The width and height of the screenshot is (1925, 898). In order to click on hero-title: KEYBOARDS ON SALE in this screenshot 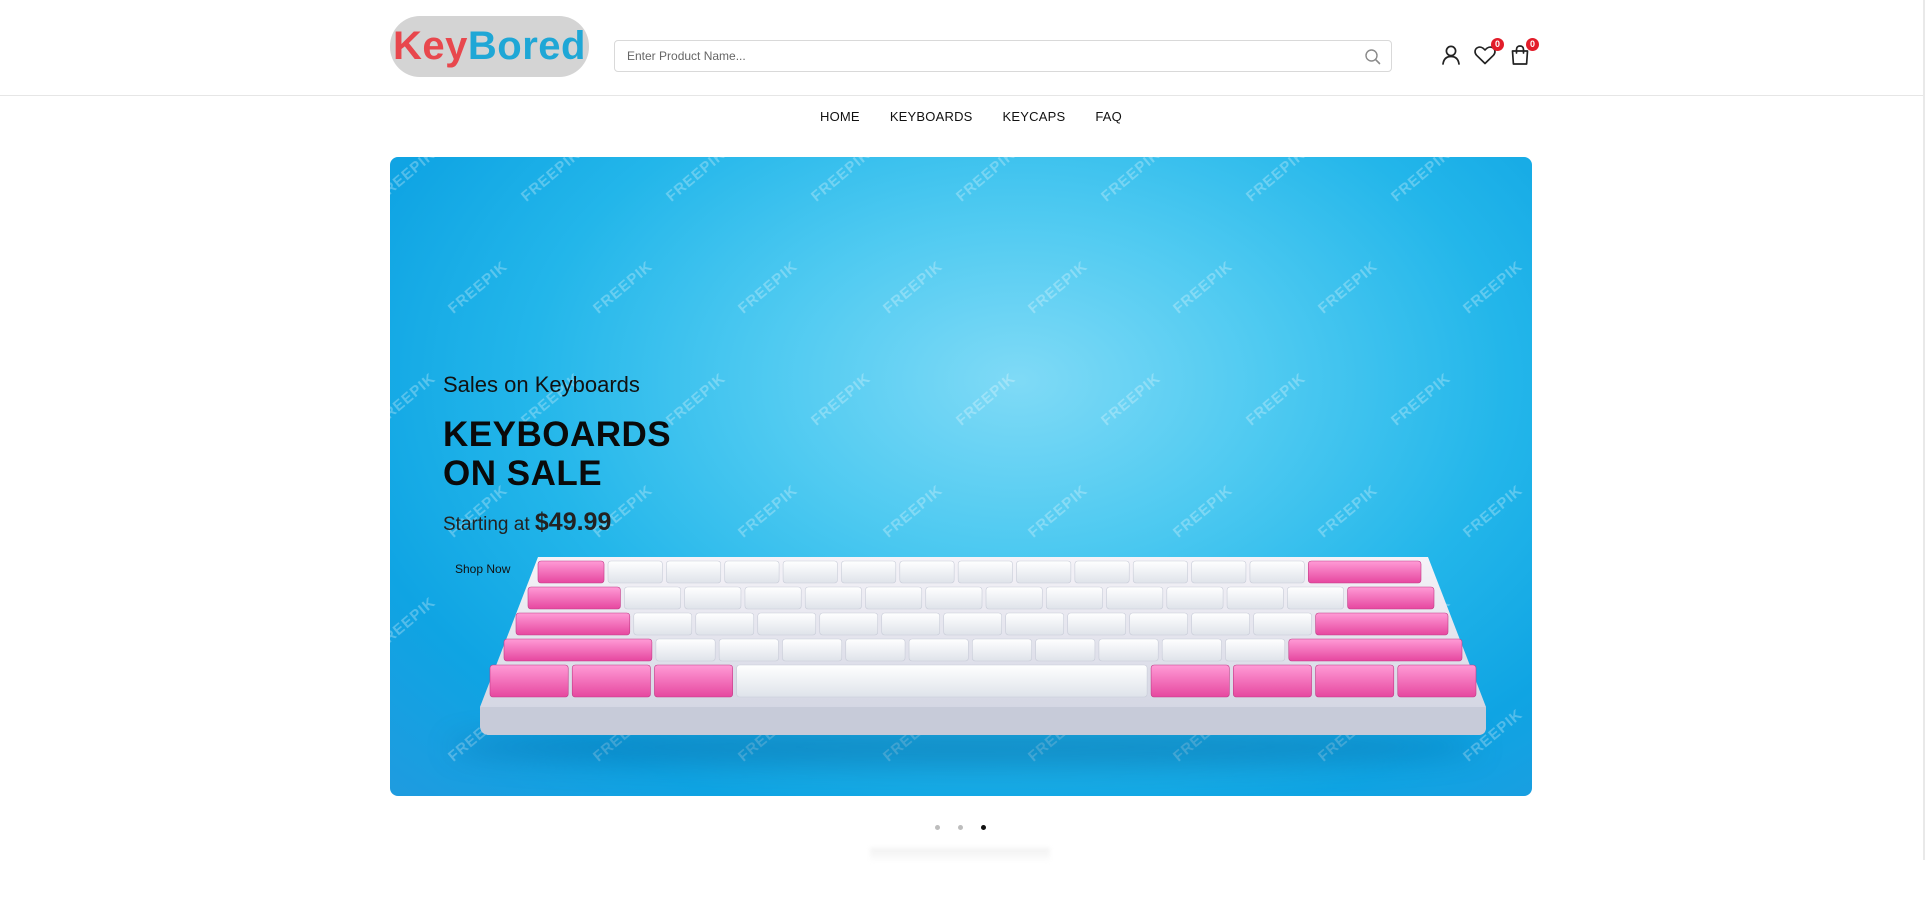, I will do `click(557, 454)`.